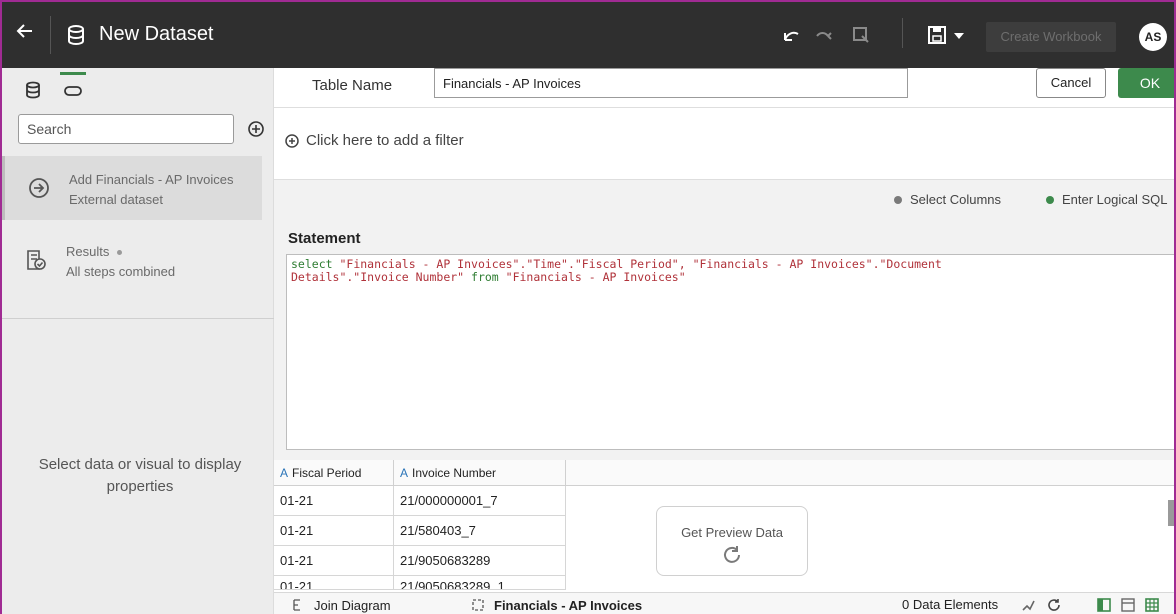  What do you see at coordinates (88, 251) in the screenshot?
I see `results-label: Results` at bounding box center [88, 251].